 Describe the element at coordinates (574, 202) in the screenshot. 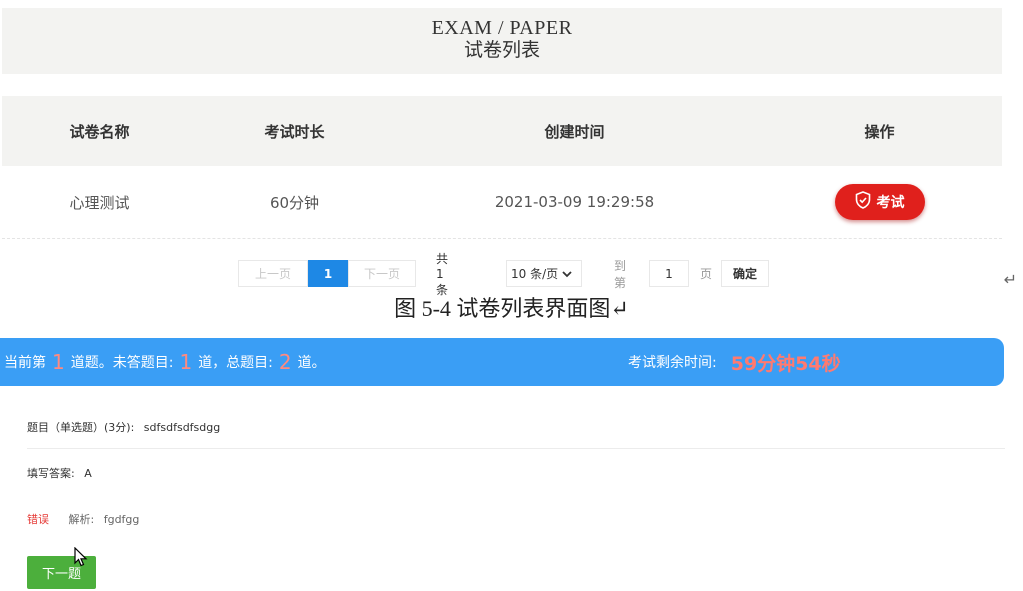

I see `paper-created-time: 2021-03-09 19:29:58` at that location.